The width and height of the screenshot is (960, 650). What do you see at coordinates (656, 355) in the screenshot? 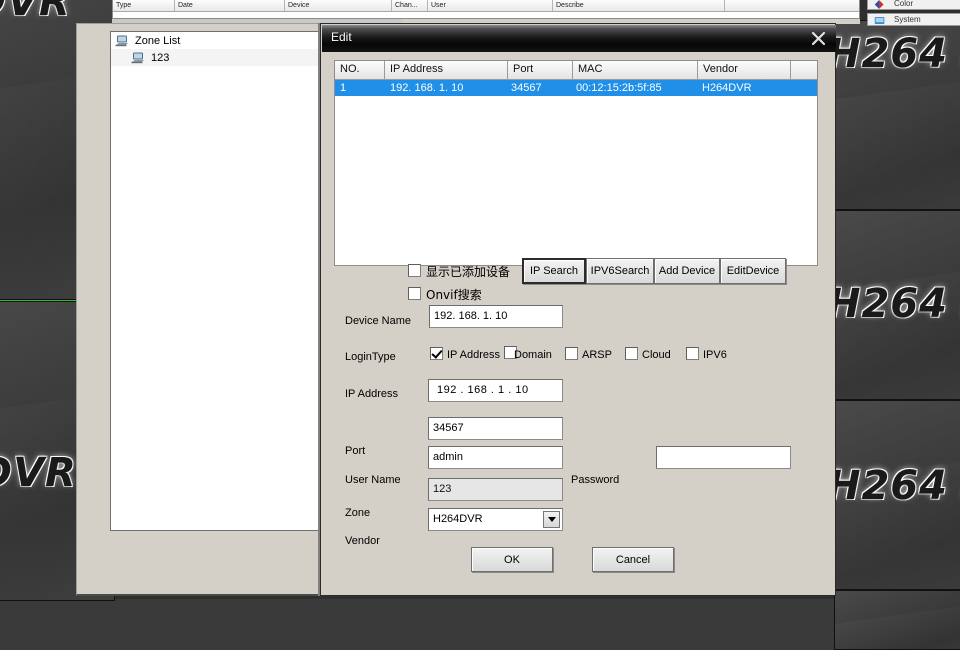
I see `login-type-cloud-label: Cloud` at bounding box center [656, 355].